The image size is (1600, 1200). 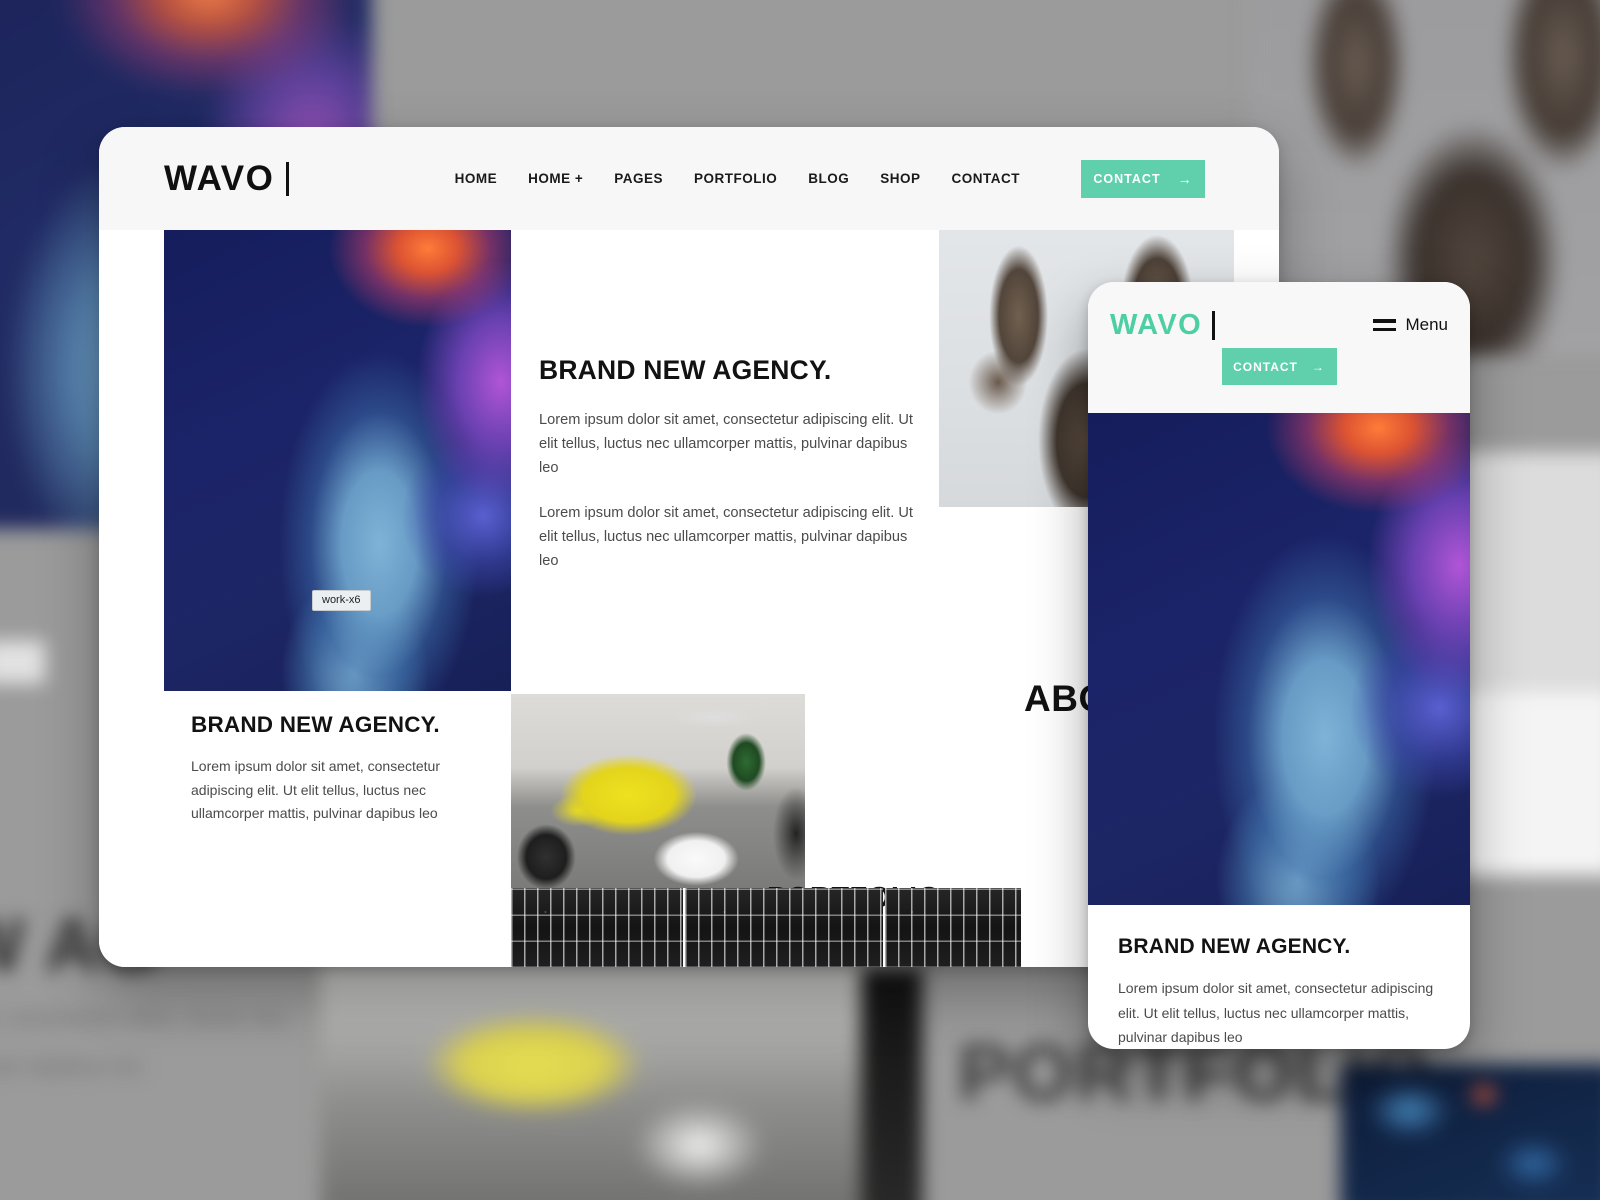 What do you see at coordinates (900, 178) in the screenshot?
I see `nav-item-shop: SHOP` at bounding box center [900, 178].